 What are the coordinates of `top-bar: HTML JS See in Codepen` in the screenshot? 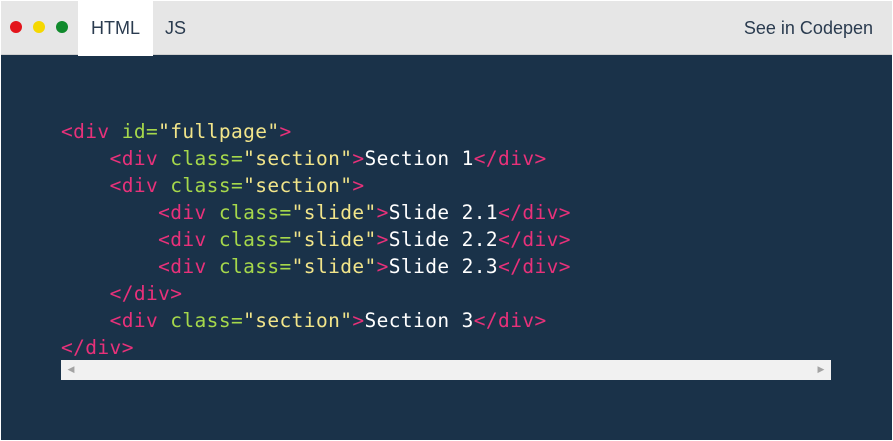 It's located at (446, 28).